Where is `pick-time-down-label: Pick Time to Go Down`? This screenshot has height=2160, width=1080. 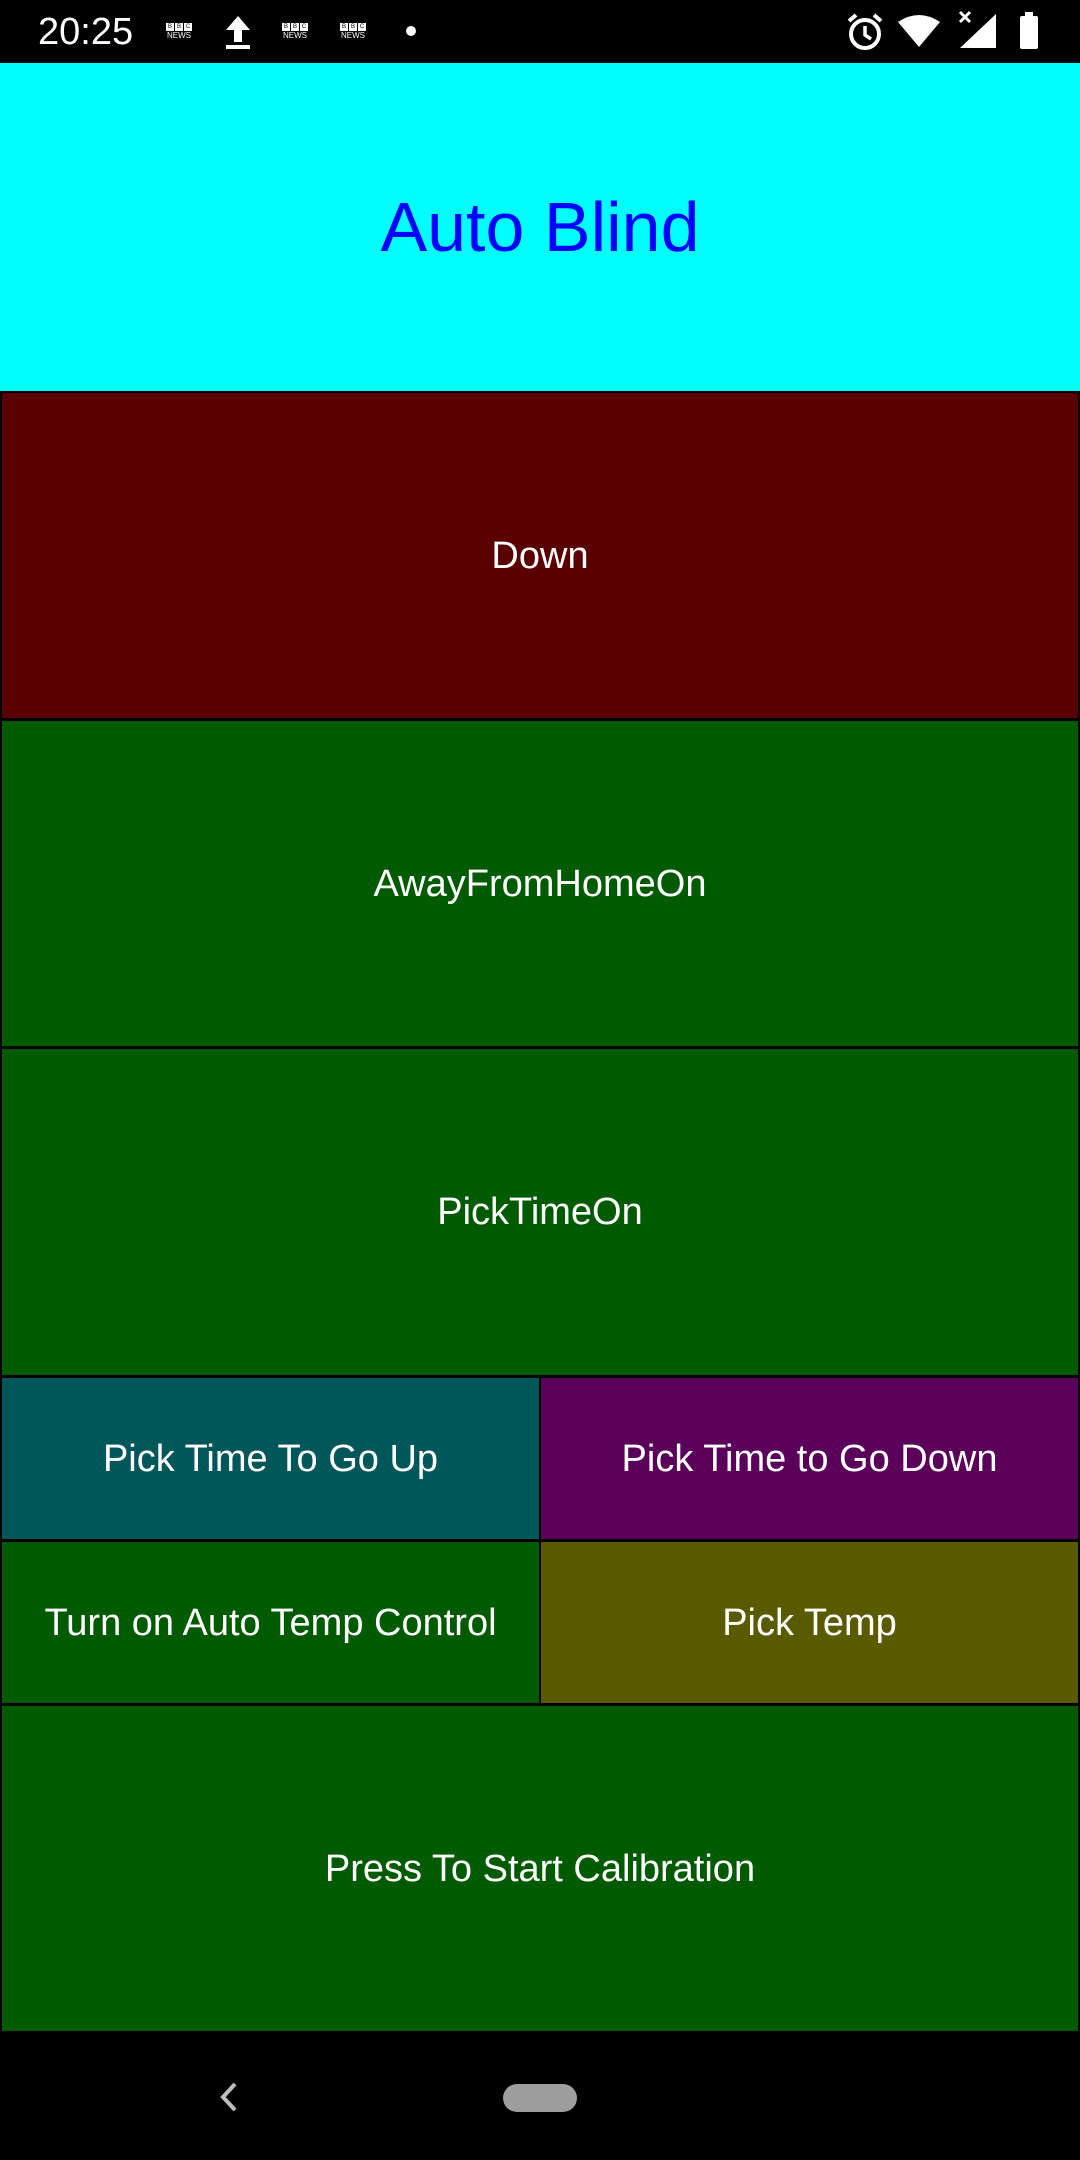 pick-time-down-label: Pick Time to Go Down is located at coordinates (809, 1458).